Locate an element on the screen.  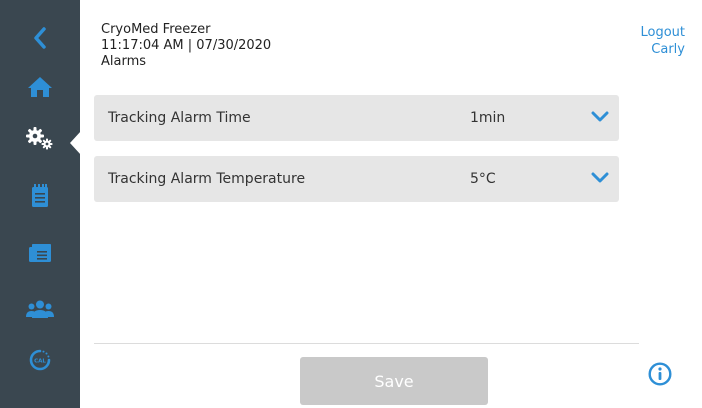
sidebar-item-records is located at coordinates (40, 254).